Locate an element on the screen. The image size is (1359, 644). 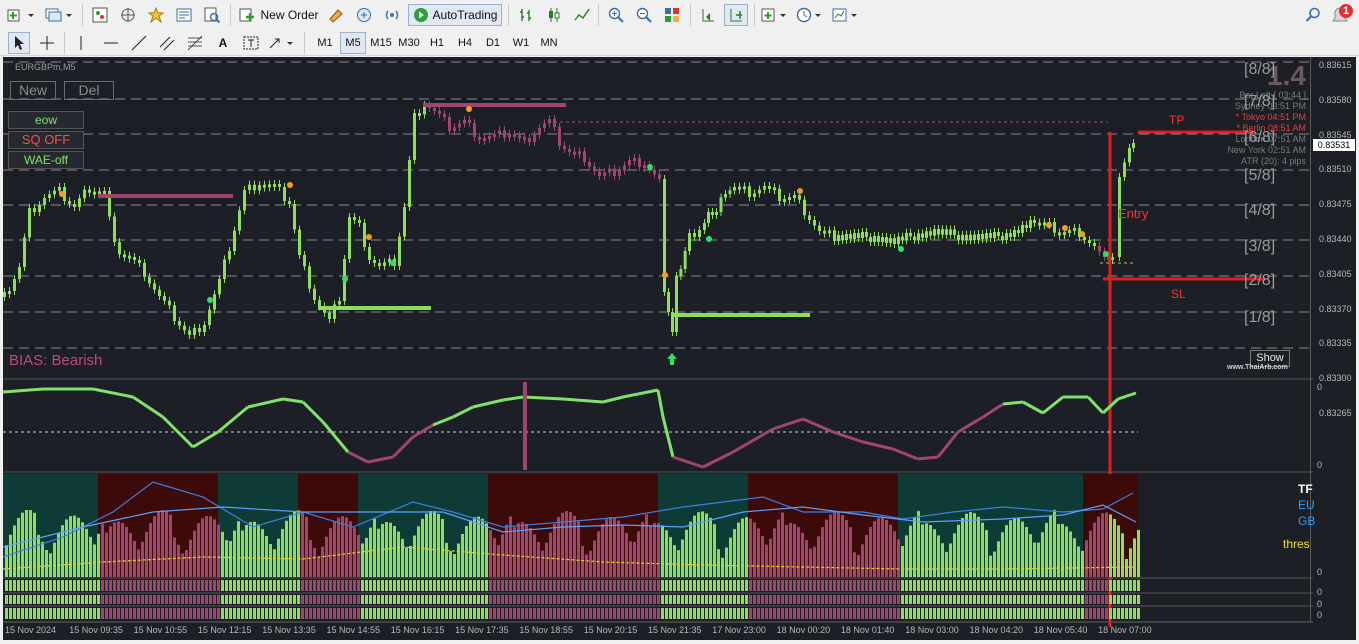
profiles-icon is located at coordinates (59, 15).